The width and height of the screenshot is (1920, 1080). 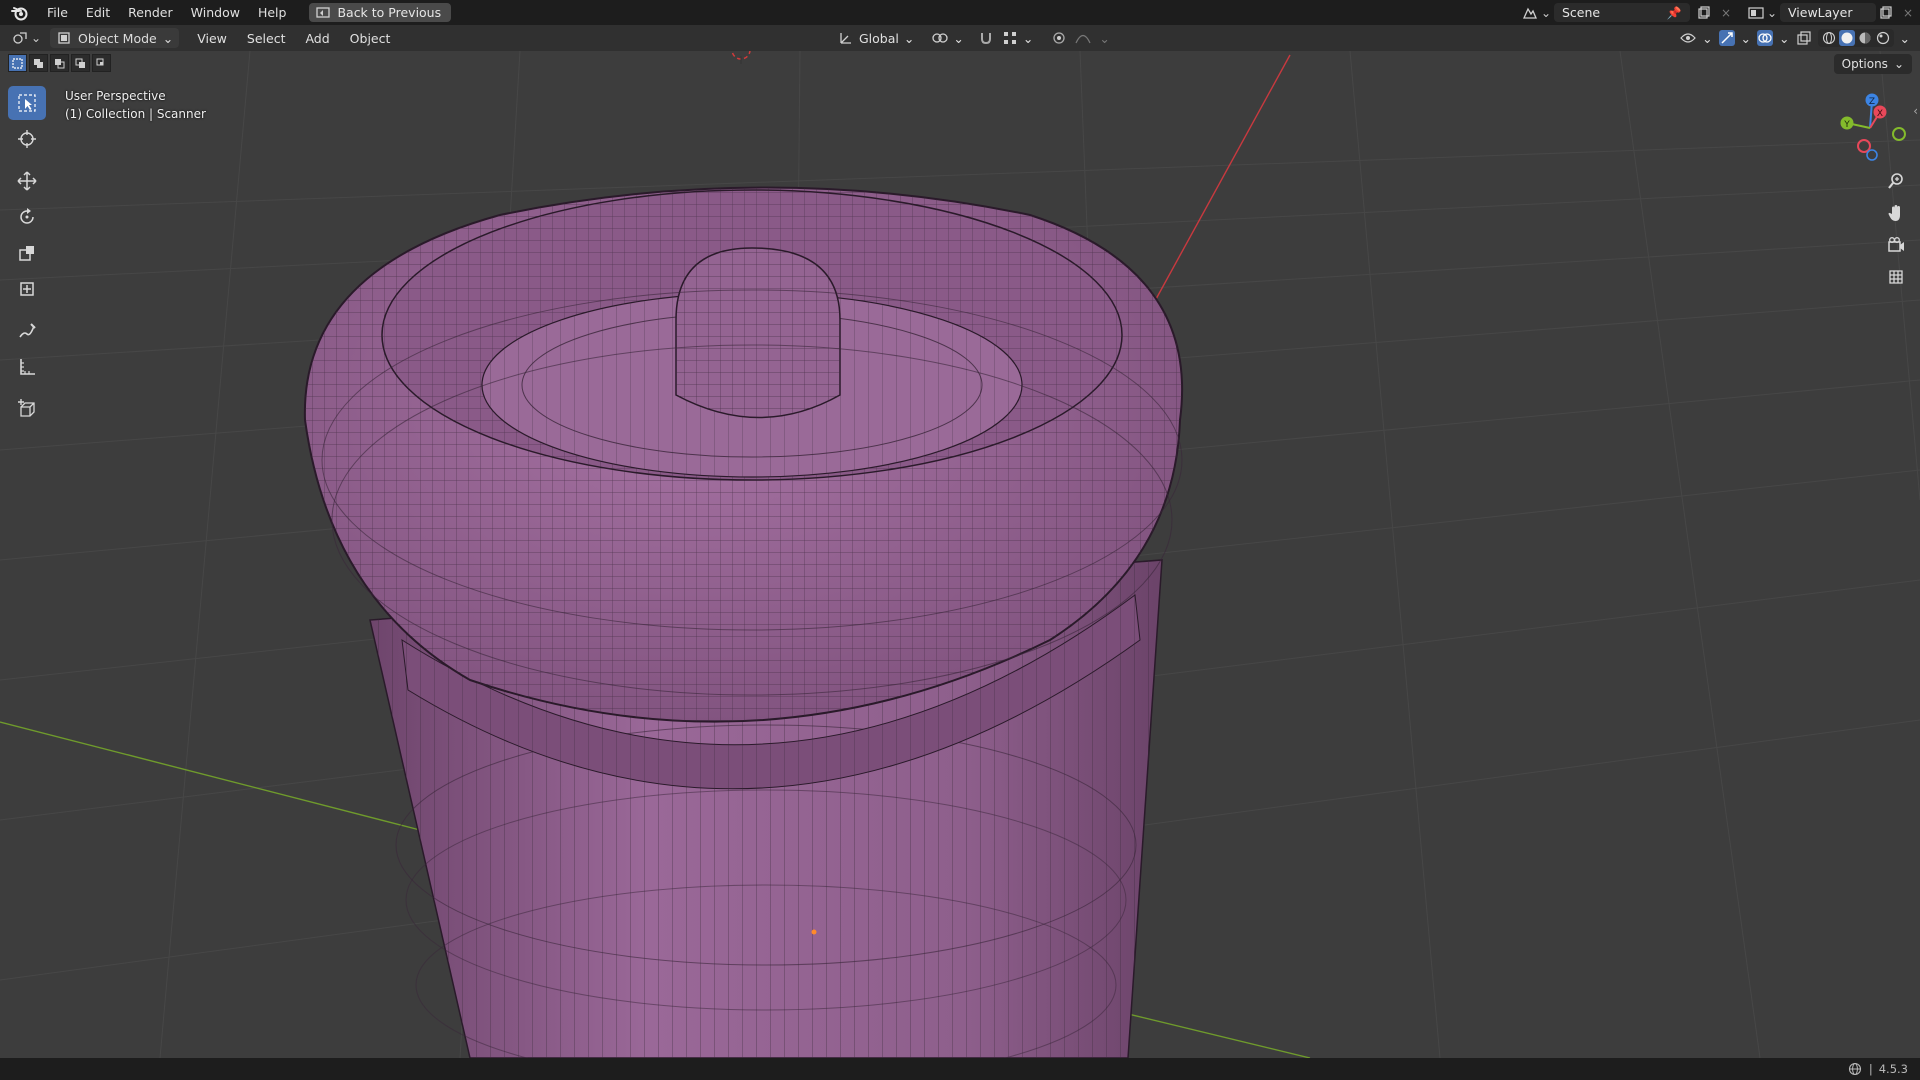 What do you see at coordinates (1704, 13) in the screenshot?
I see `new-scene-icon` at bounding box center [1704, 13].